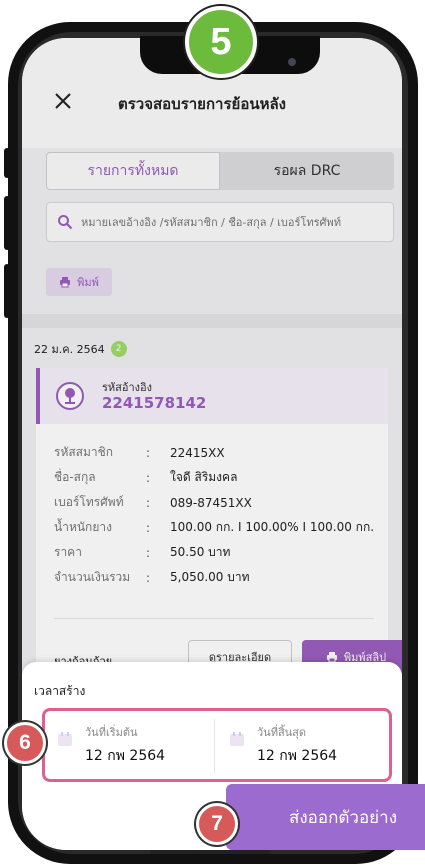 Image resolution: width=425 pixels, height=866 pixels. What do you see at coordinates (75, 477) in the screenshot?
I see `detail-label: ชื่อ-สกุล` at bounding box center [75, 477].